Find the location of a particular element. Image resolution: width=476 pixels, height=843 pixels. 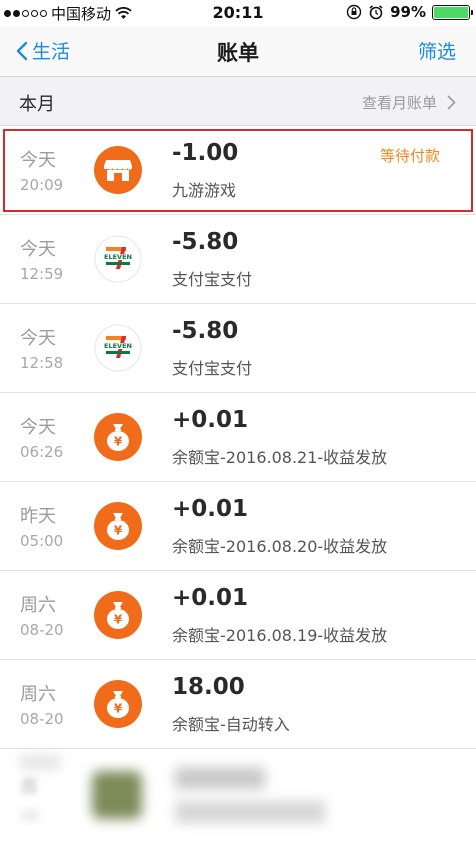

transaction-row: 今天 20:09 -1.00 九游游戏 等待付款 is located at coordinates (238, 170).